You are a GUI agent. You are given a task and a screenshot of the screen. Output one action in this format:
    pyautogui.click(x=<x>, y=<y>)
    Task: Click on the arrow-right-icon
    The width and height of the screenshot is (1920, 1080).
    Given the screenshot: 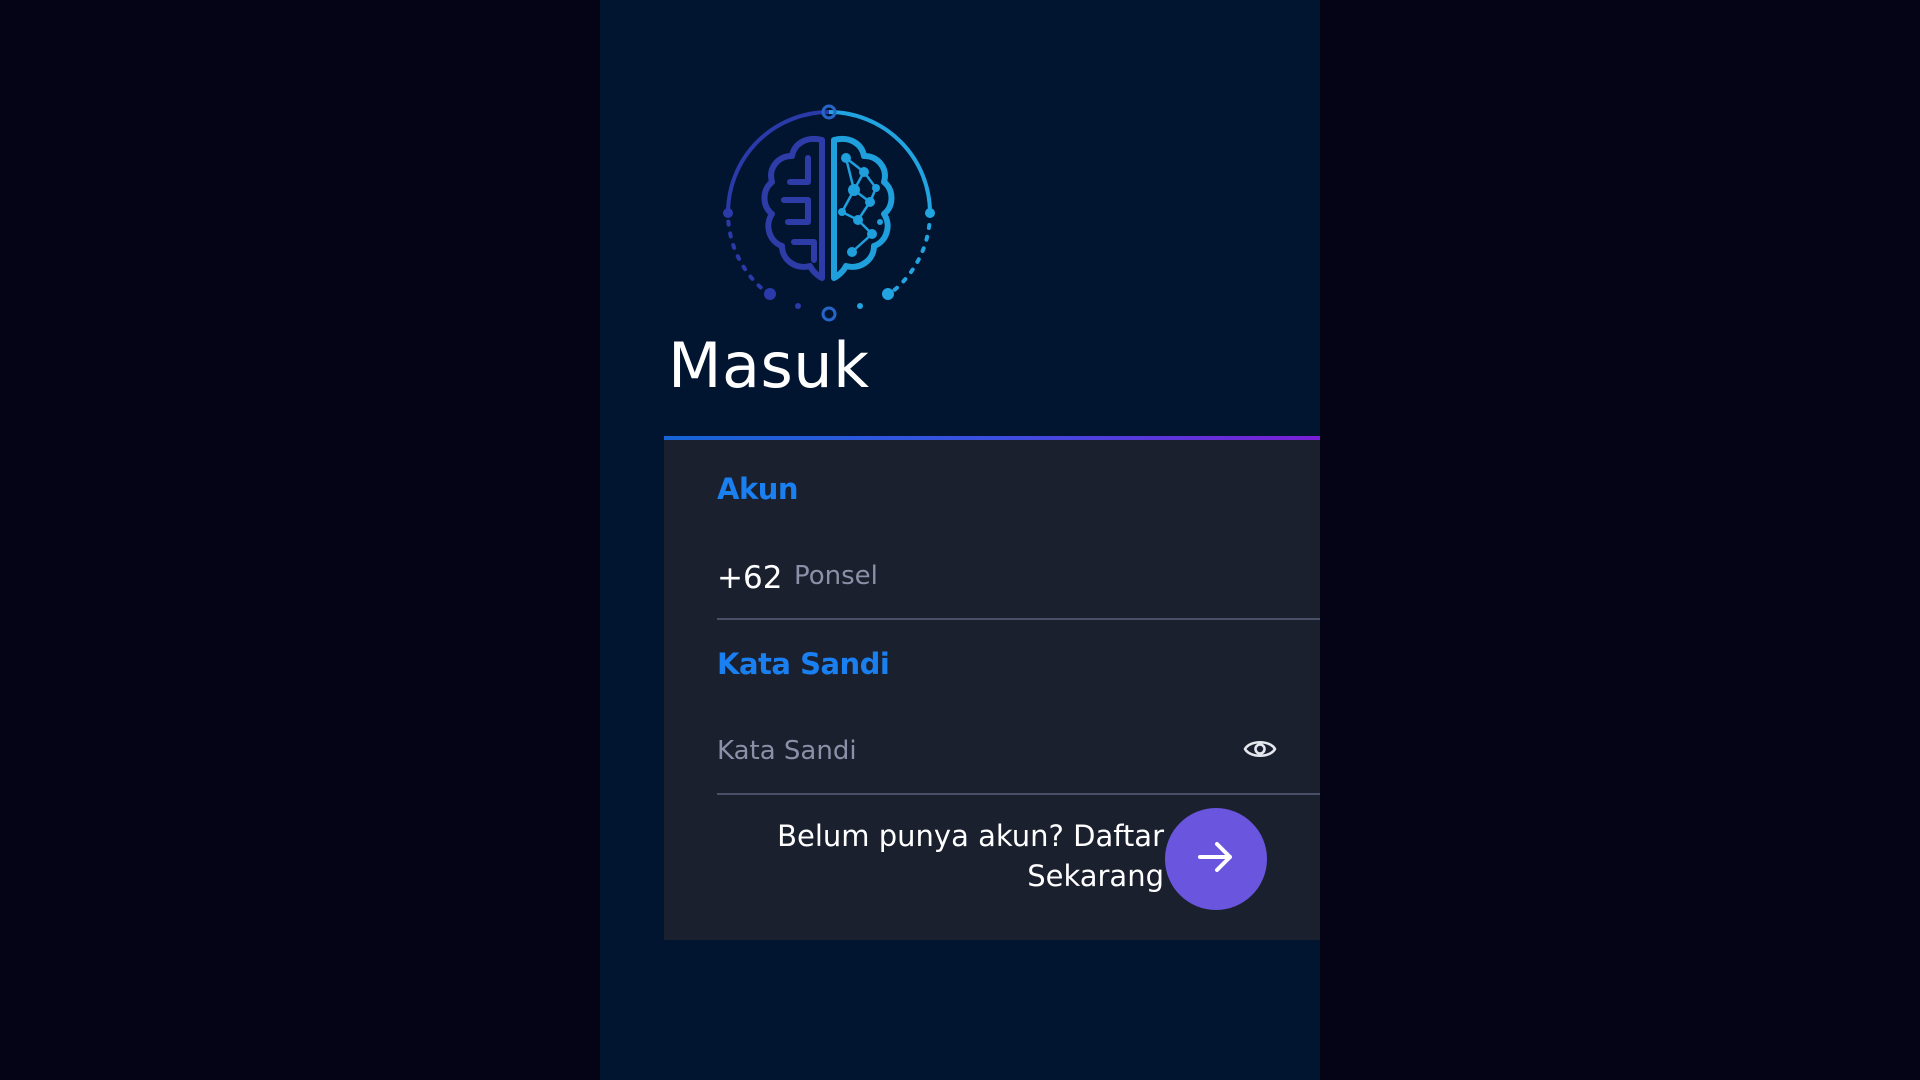 What is the action you would take?
    pyautogui.click(x=1216, y=859)
    